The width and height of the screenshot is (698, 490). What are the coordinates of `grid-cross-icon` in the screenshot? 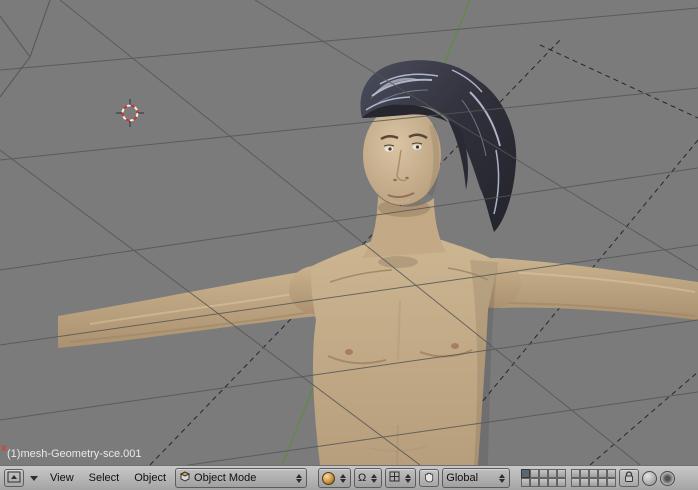 It's located at (394, 478).